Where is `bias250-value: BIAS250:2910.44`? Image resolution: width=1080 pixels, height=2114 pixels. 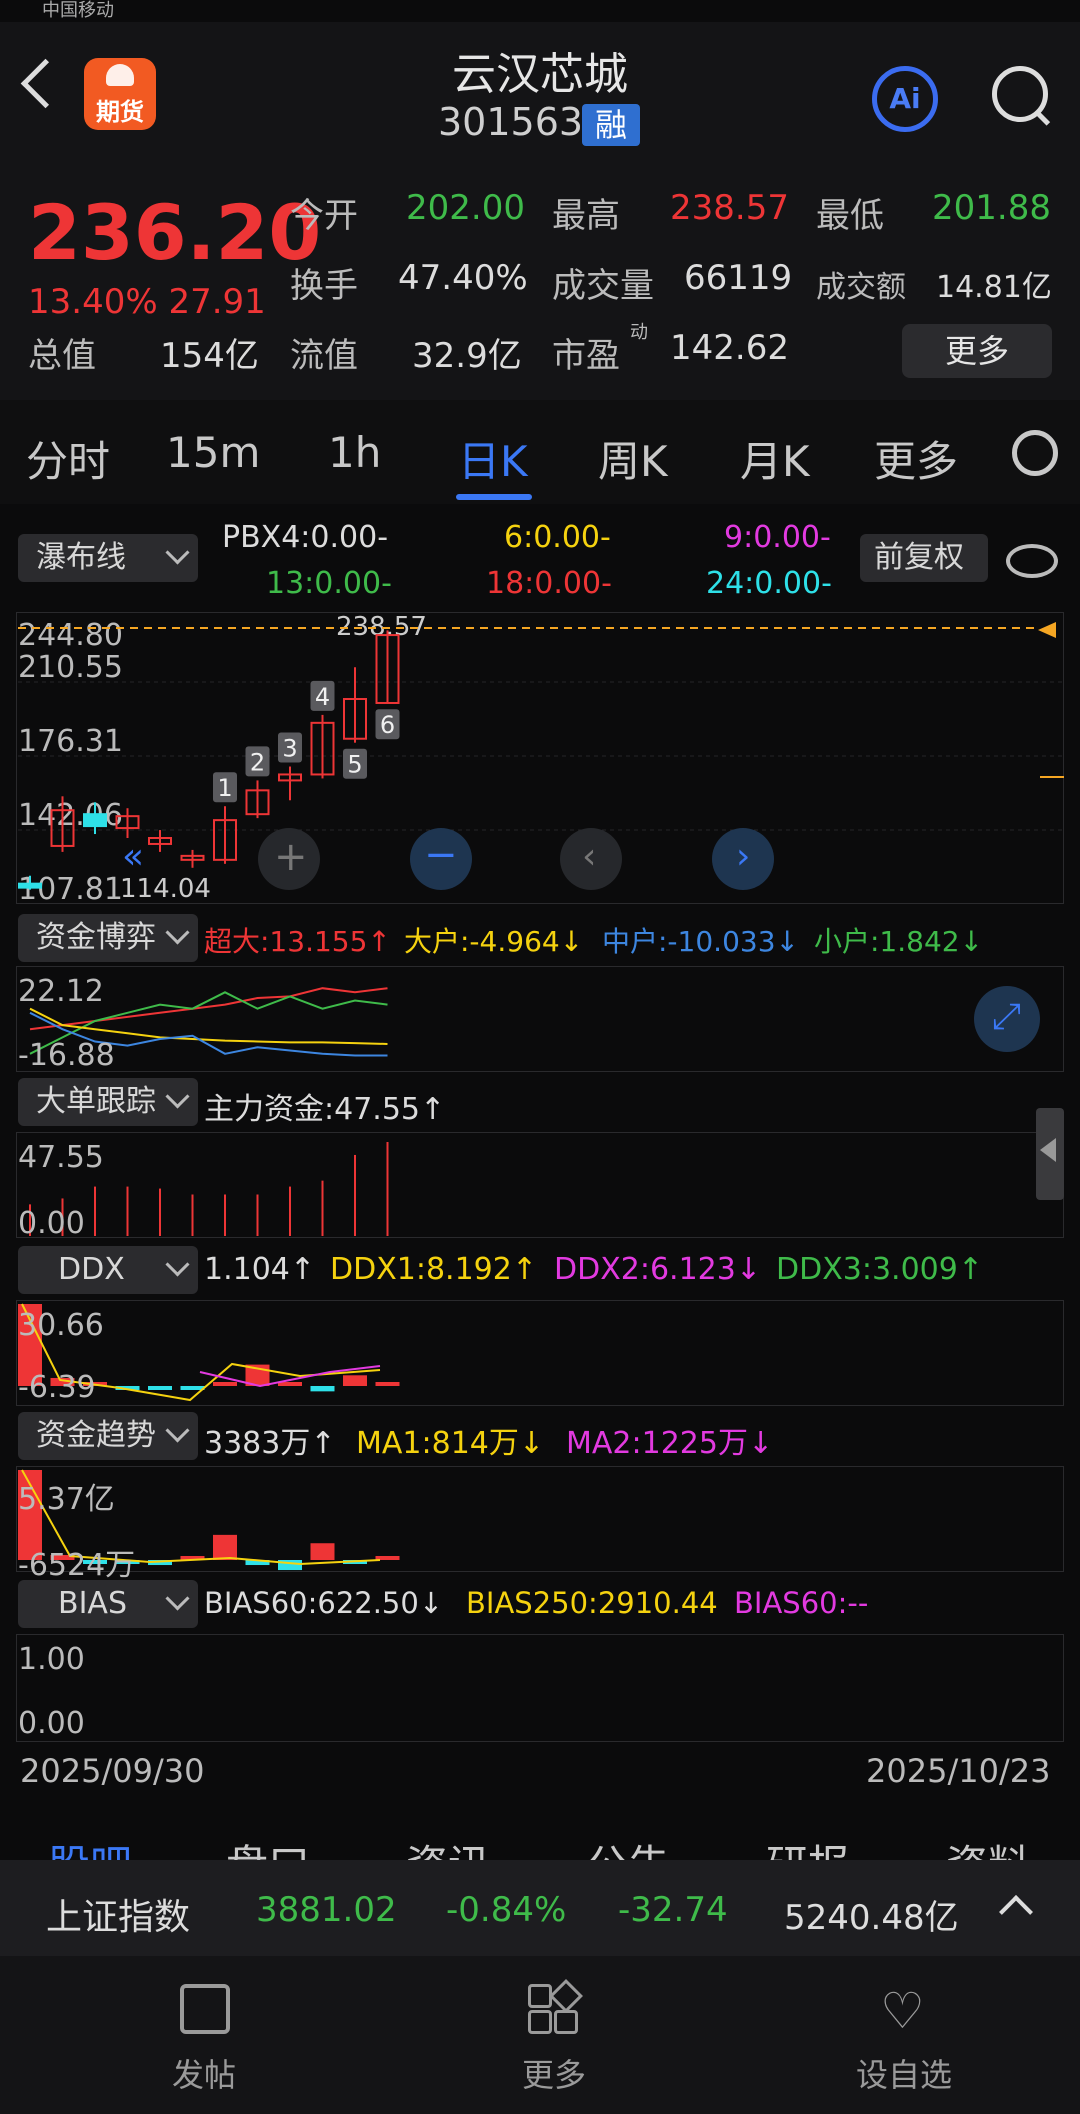 bias250-value: BIAS250:2910.44 is located at coordinates (592, 1603).